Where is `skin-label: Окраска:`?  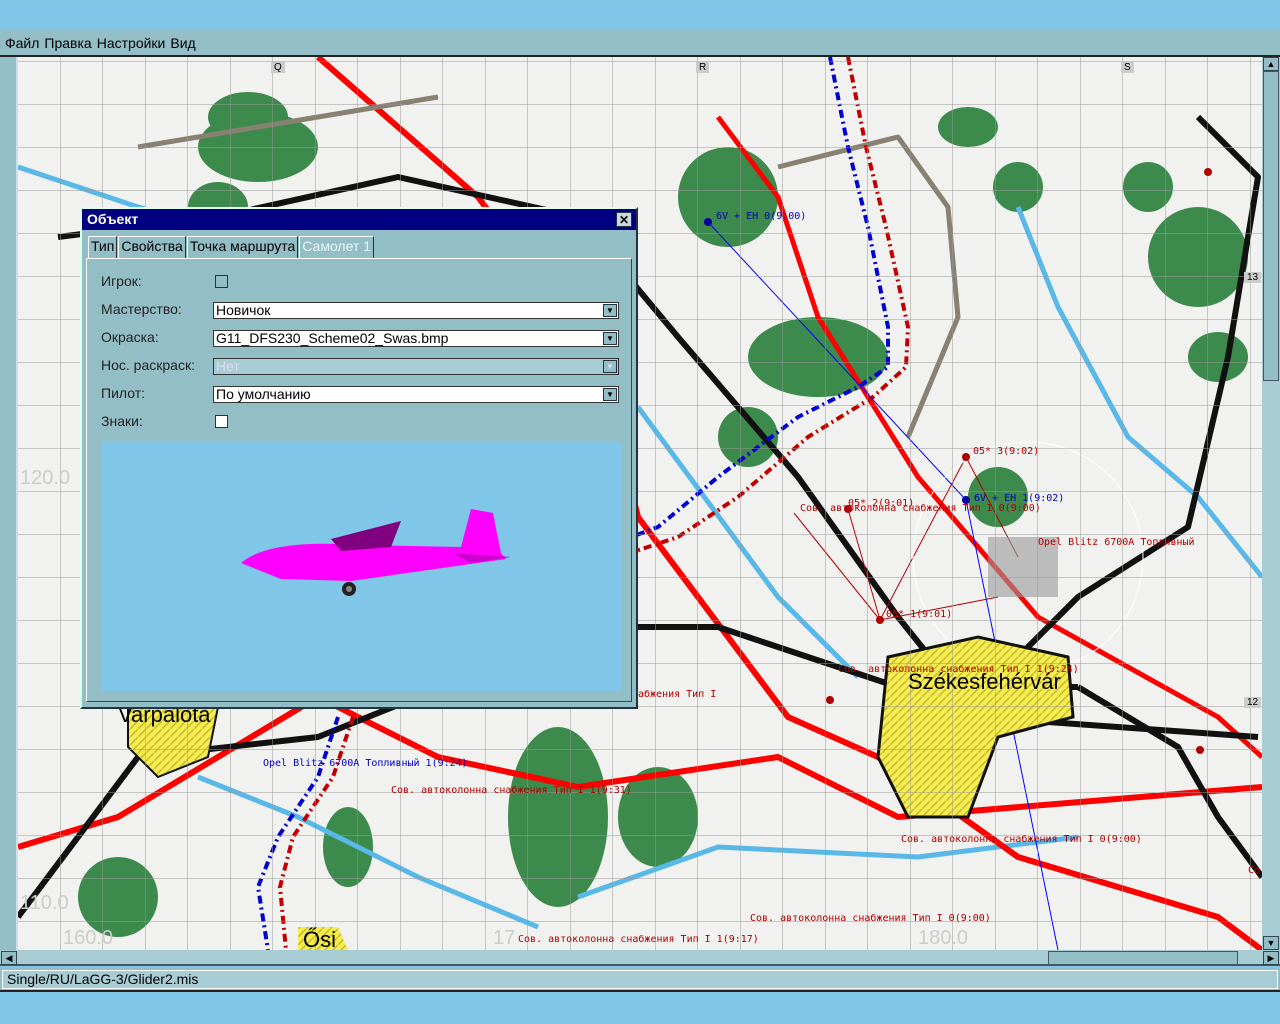
skin-label: Окраска: is located at coordinates (130, 337).